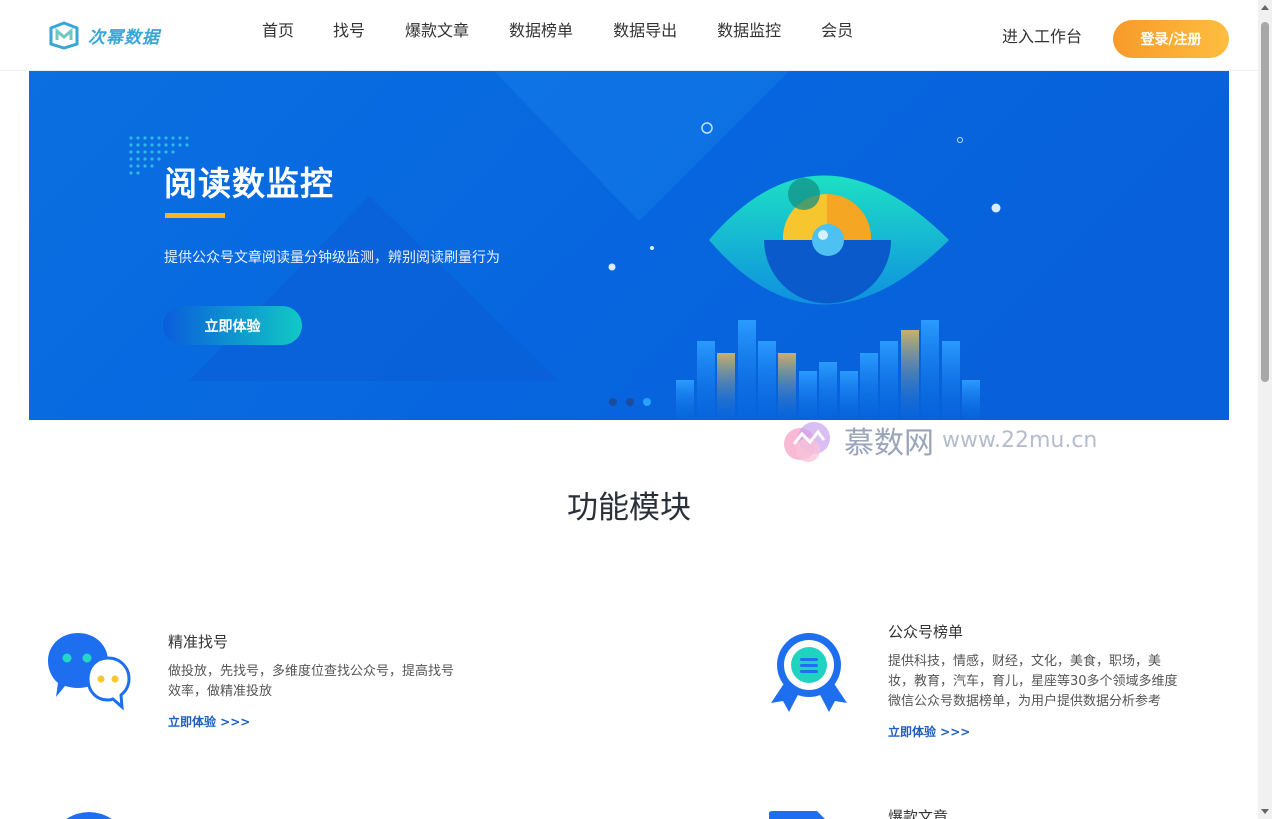 This screenshot has width=1272, height=819. I want to click on feature-icon-partial-left, so click(89, 815).